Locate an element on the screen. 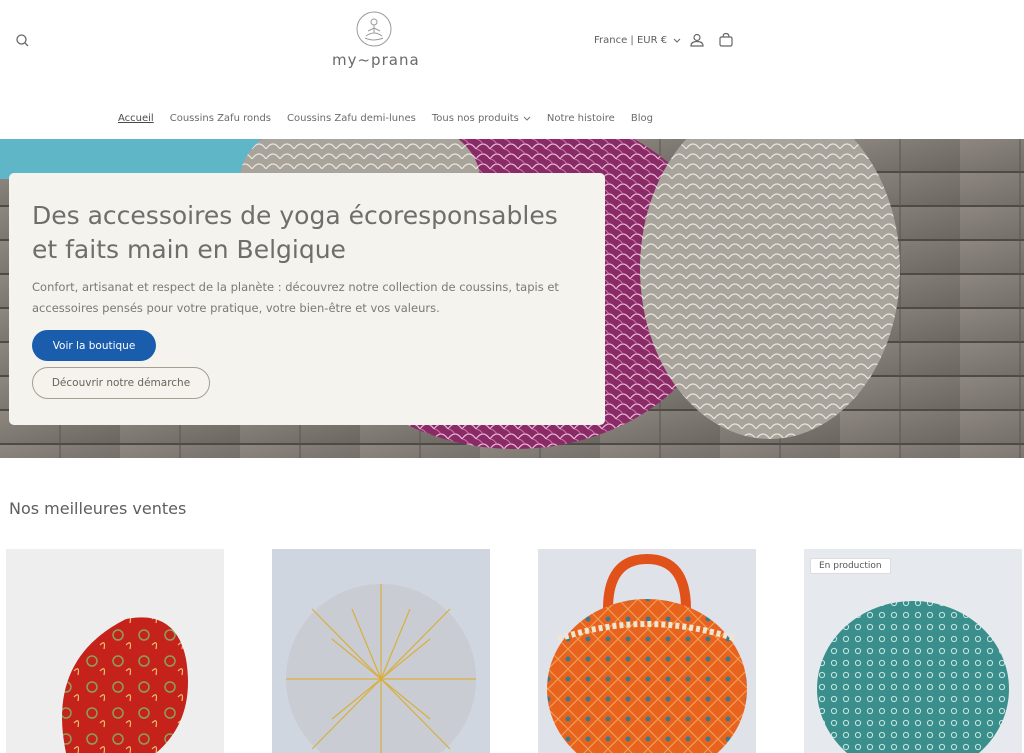 The image size is (1024, 753). approach-button: Découvrir notre démarche is located at coordinates (121, 383).